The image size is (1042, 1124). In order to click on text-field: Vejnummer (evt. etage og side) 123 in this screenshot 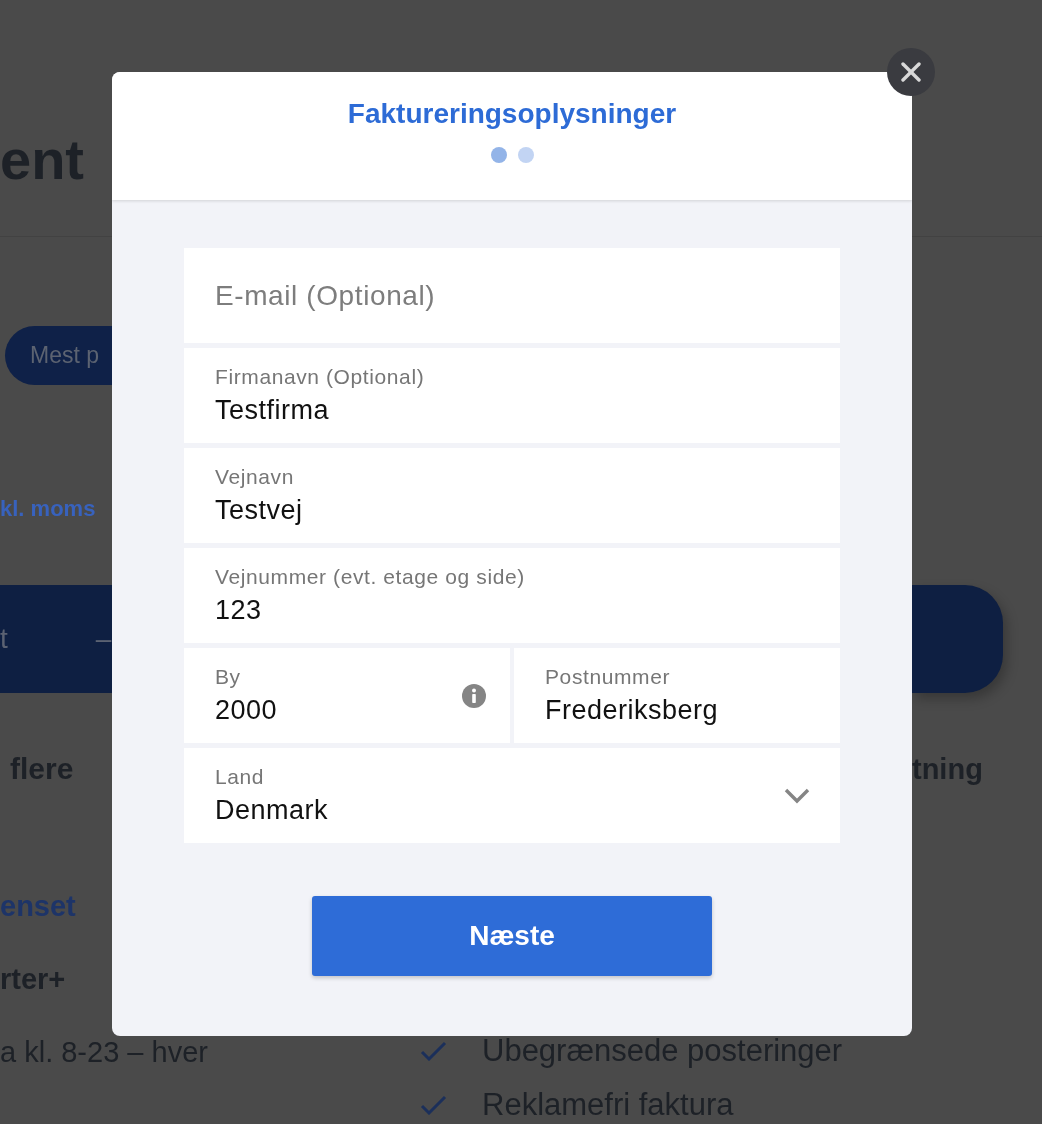, I will do `click(512, 595)`.